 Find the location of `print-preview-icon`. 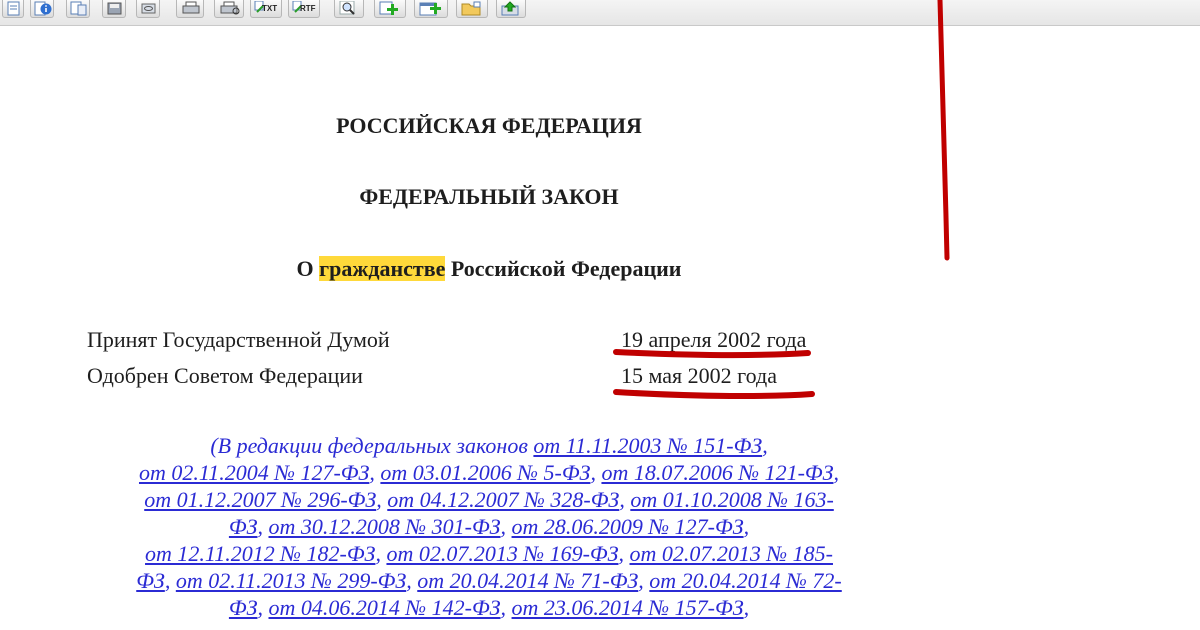

print-preview-icon is located at coordinates (230, 8).